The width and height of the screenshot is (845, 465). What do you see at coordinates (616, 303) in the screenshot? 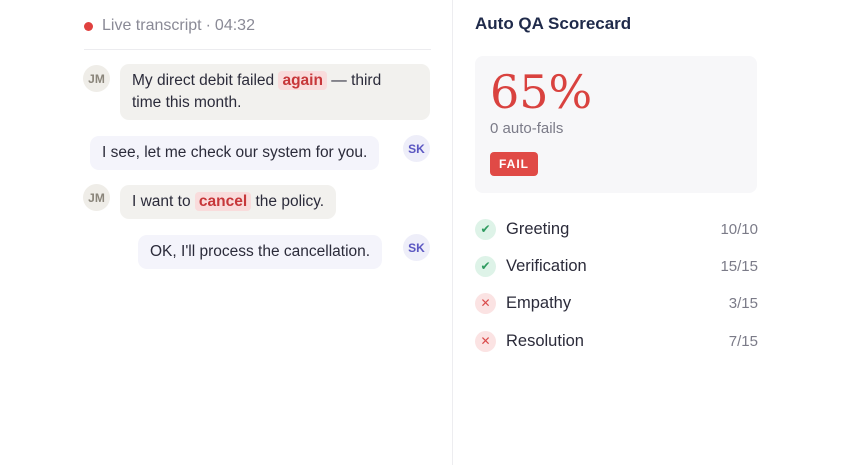
I see `criterion-row: ✕ Empathy 3/15` at bounding box center [616, 303].